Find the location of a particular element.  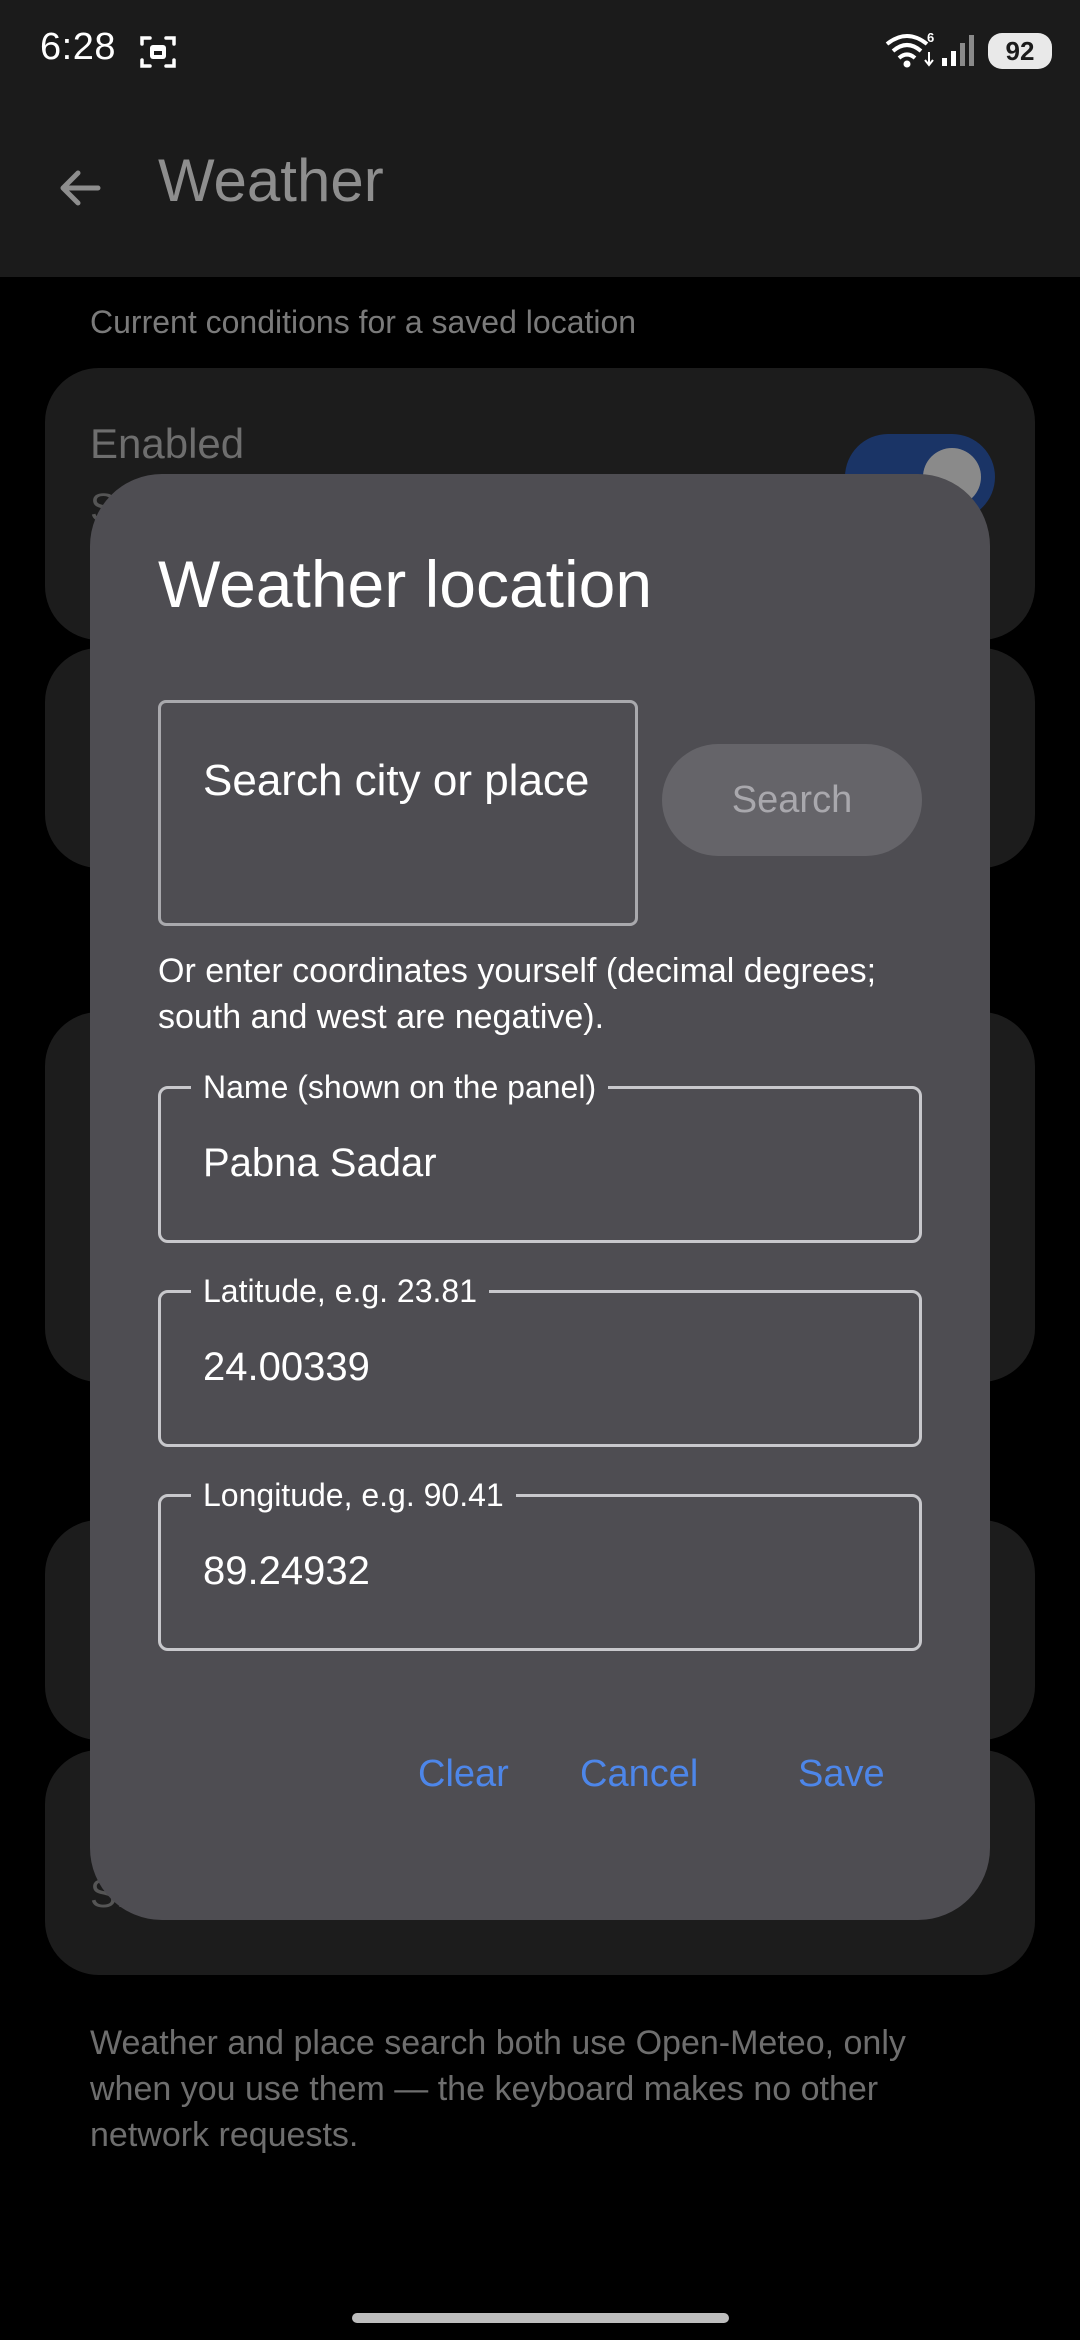

name-field-value: Pabna Sadar is located at coordinates (320, 1163).